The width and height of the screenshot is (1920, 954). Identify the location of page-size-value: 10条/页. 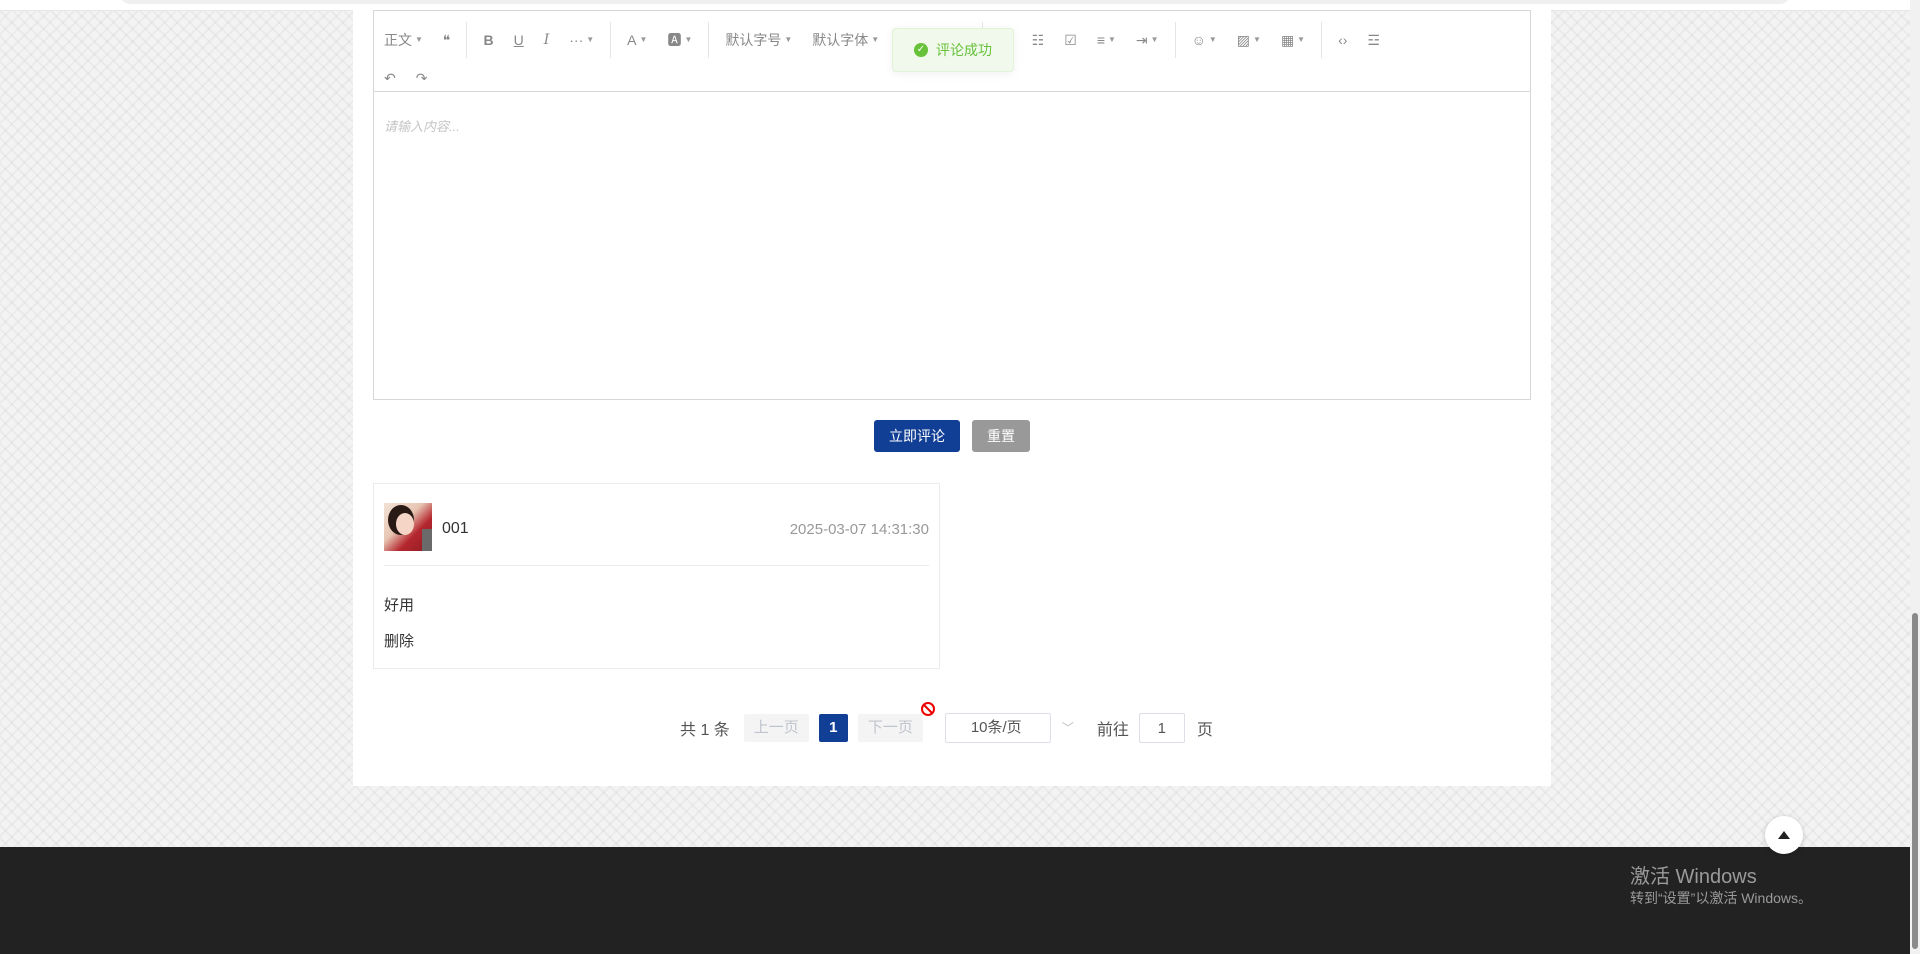
(996, 727).